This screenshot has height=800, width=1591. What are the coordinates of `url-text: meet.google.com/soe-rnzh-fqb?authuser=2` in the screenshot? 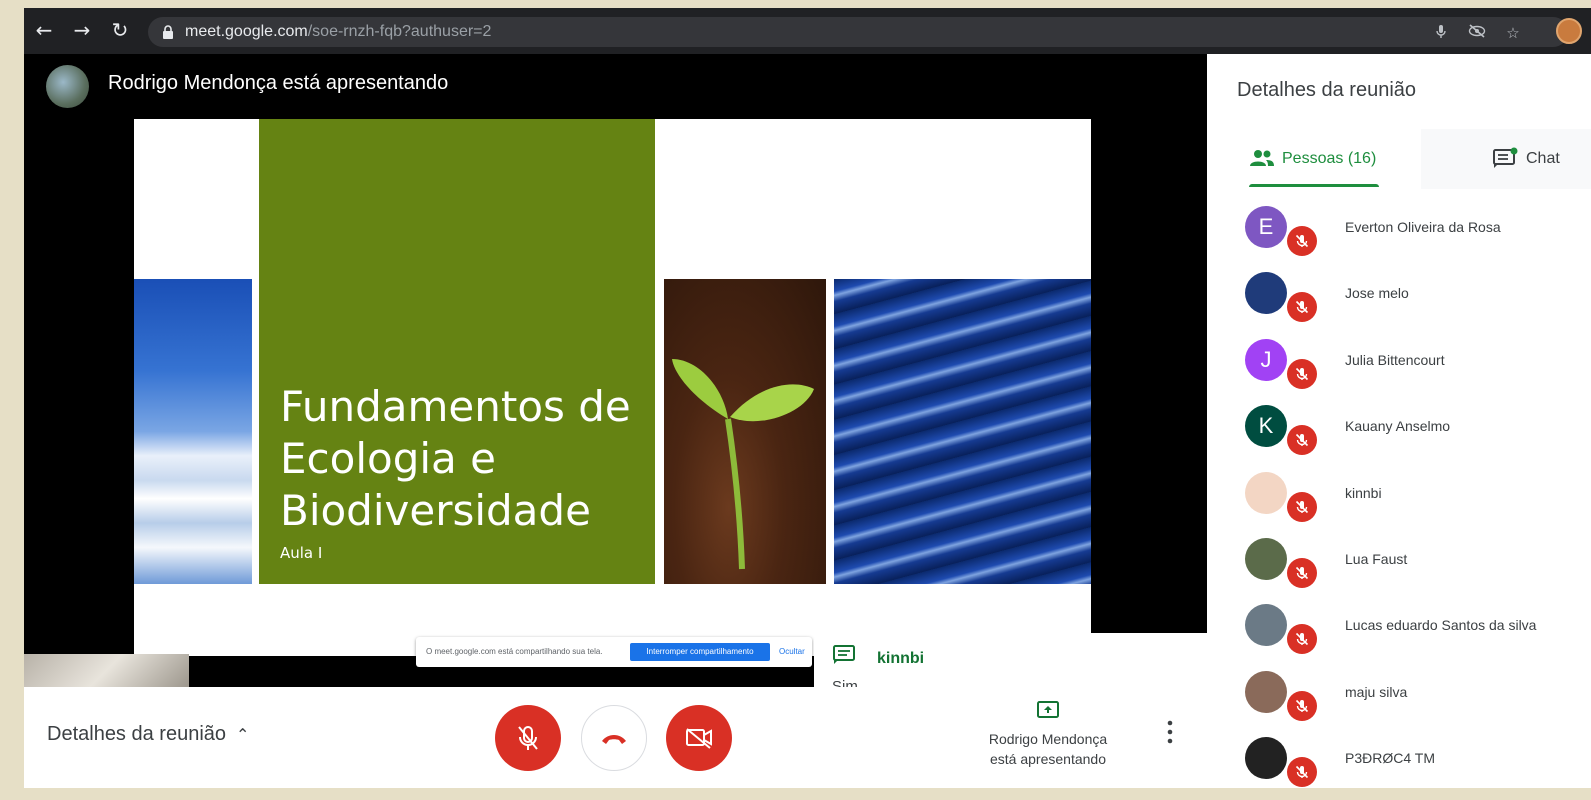 It's located at (338, 32).